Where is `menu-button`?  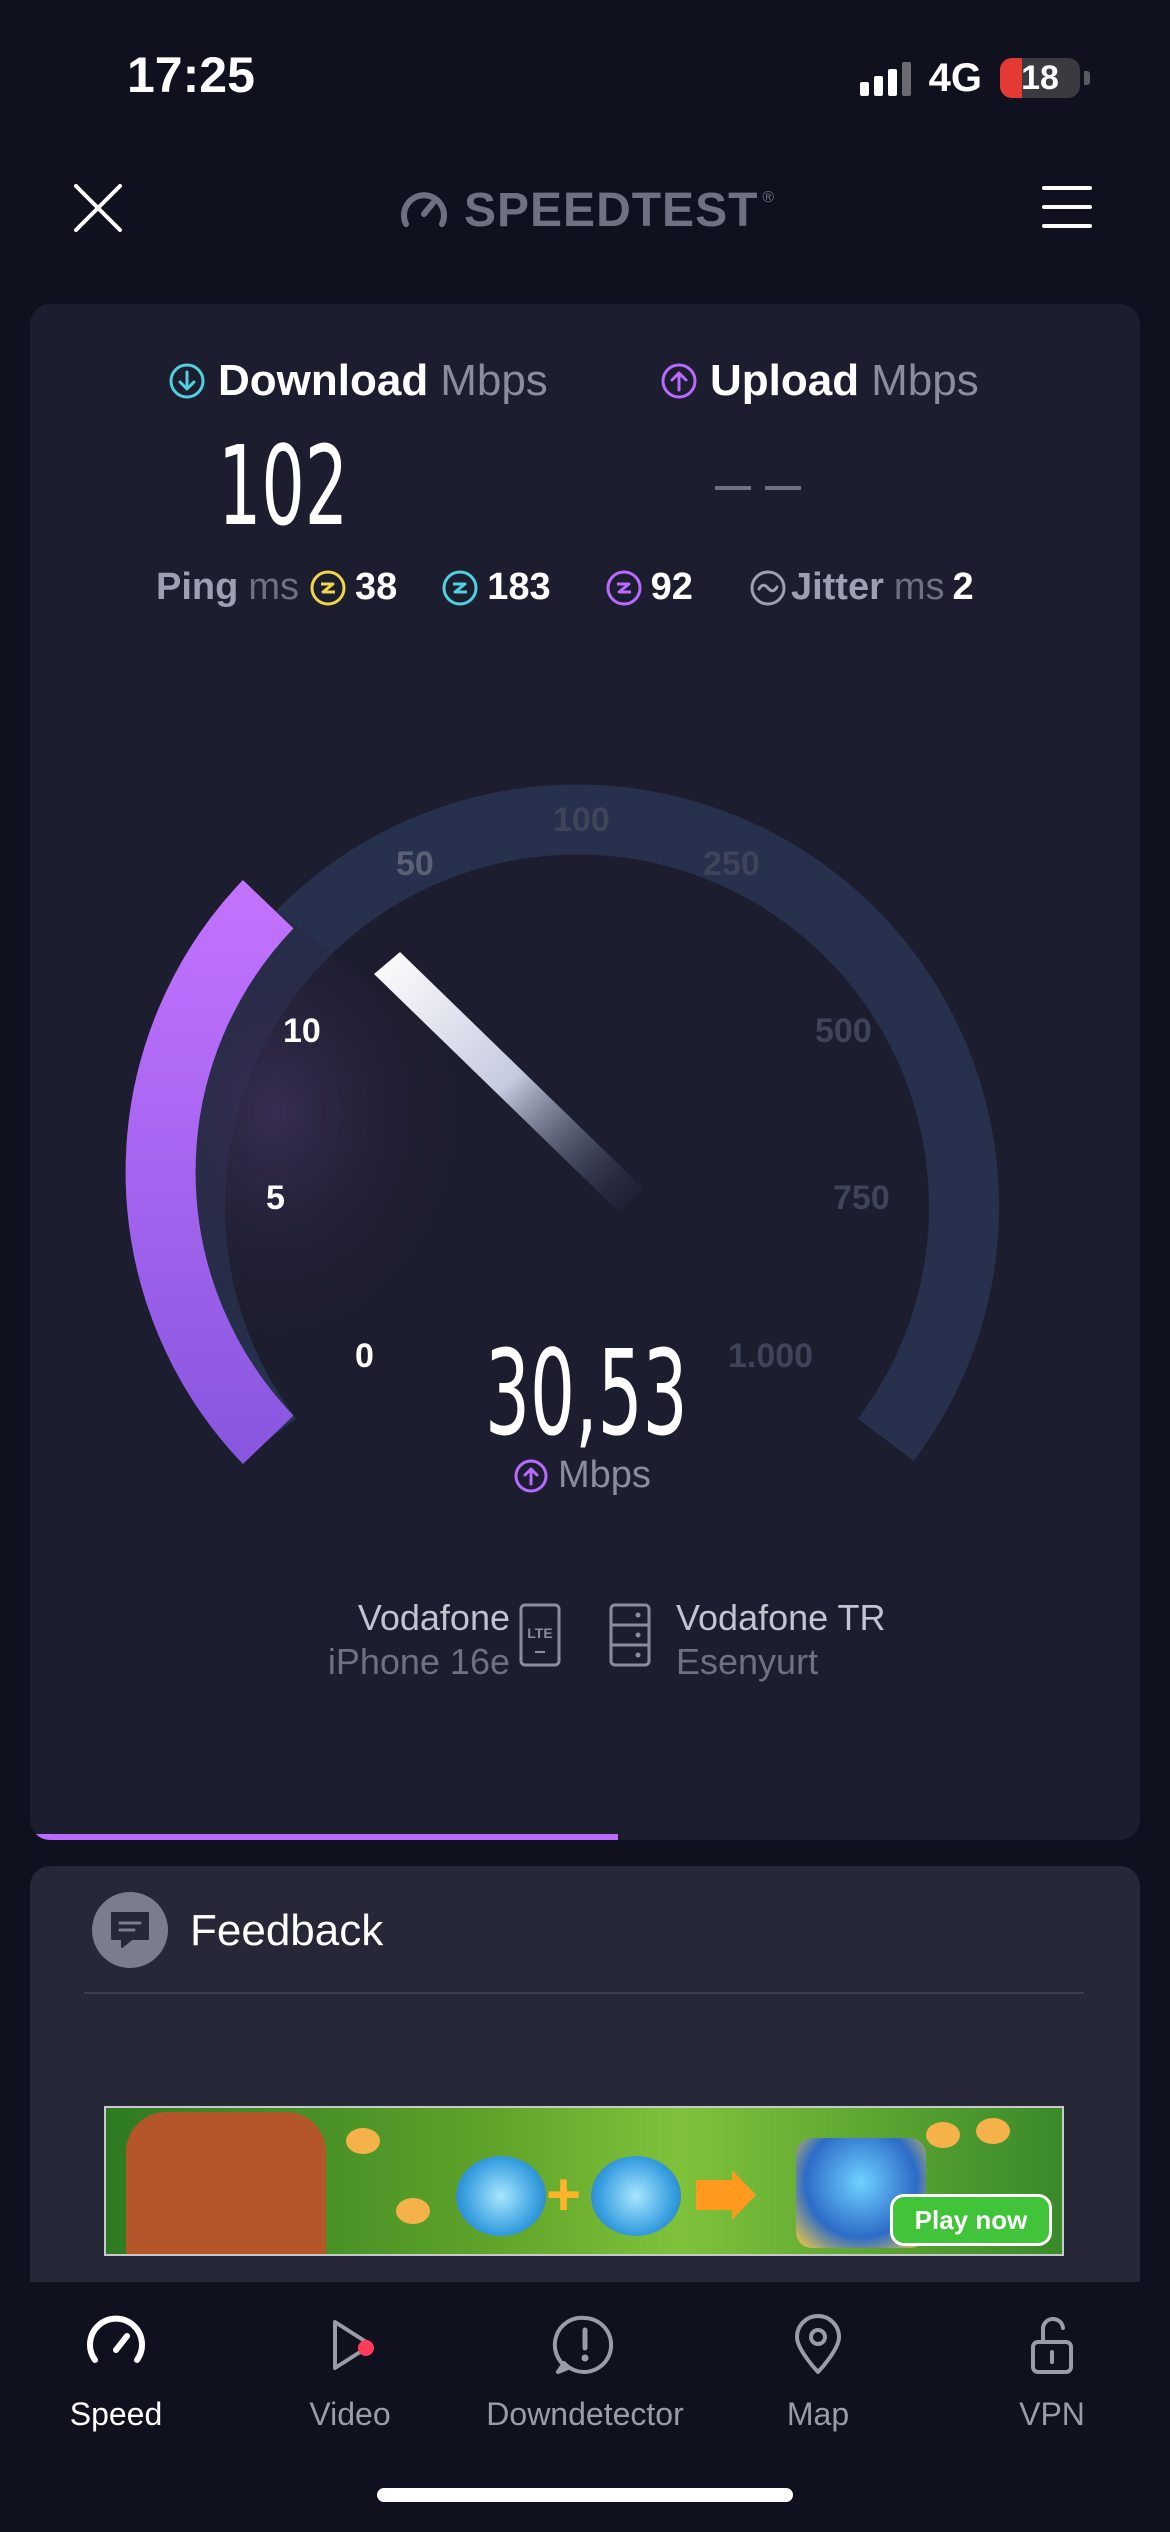 menu-button is located at coordinates (1067, 207).